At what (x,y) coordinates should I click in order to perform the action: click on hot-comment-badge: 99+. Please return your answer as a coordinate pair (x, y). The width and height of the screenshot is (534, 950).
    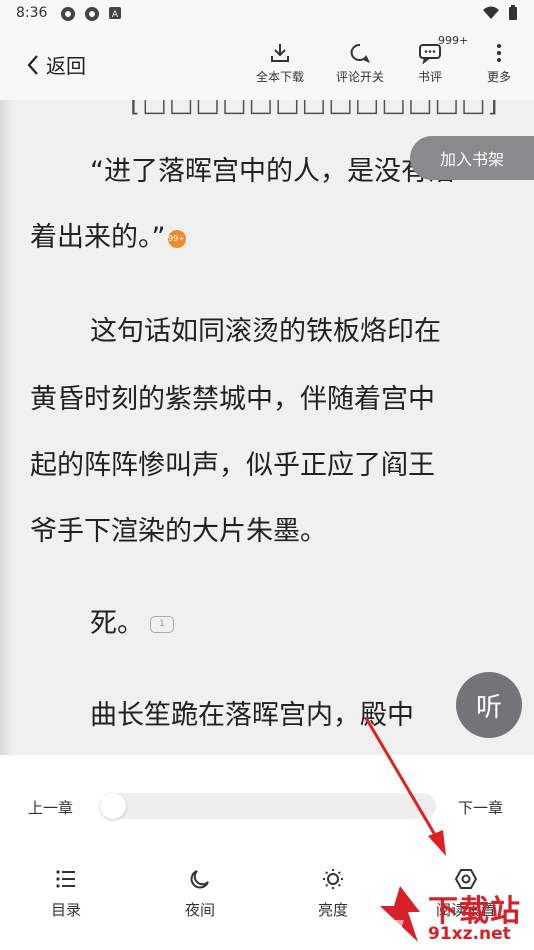
    Looking at the image, I should click on (176, 238).